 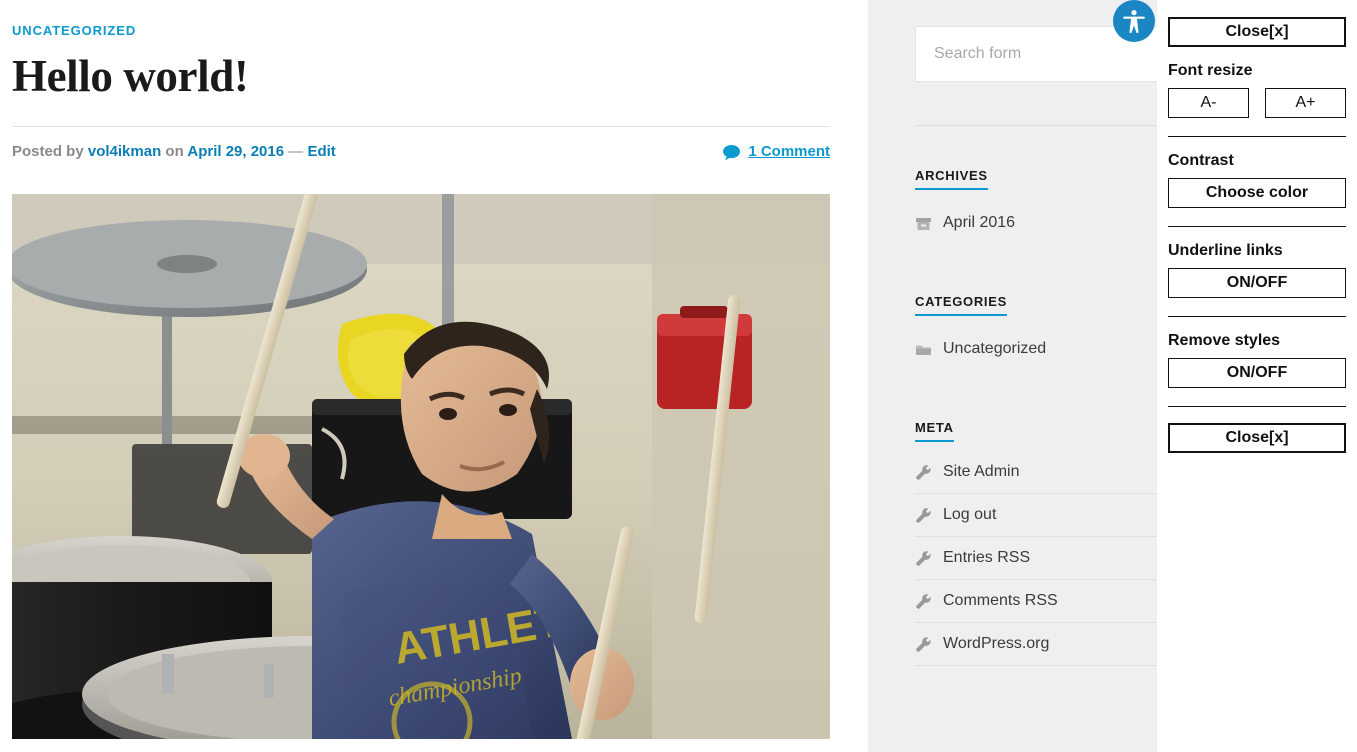 I want to click on post-edit-link: Edit, so click(x=321, y=151).